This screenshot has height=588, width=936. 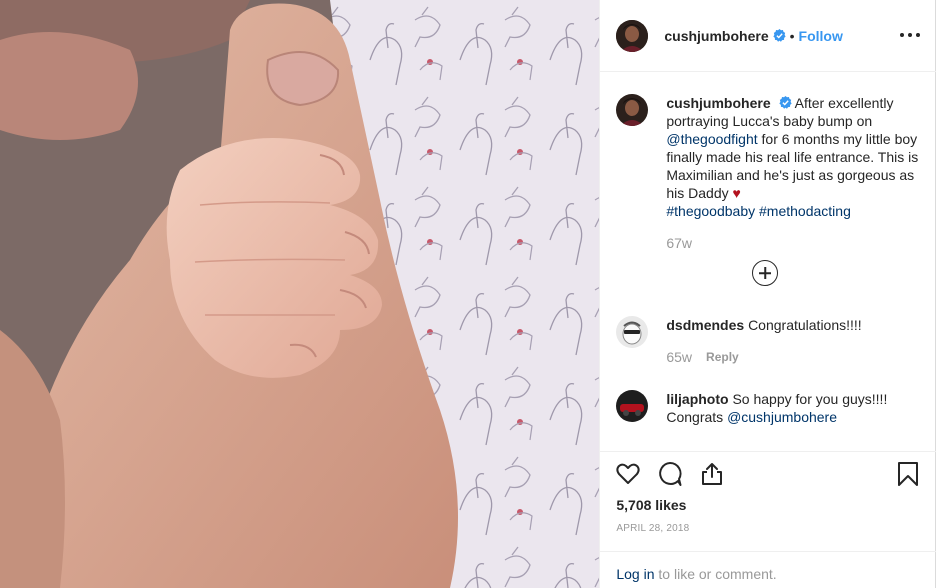 What do you see at coordinates (628, 474) in the screenshot?
I see `like-heart-icon` at bounding box center [628, 474].